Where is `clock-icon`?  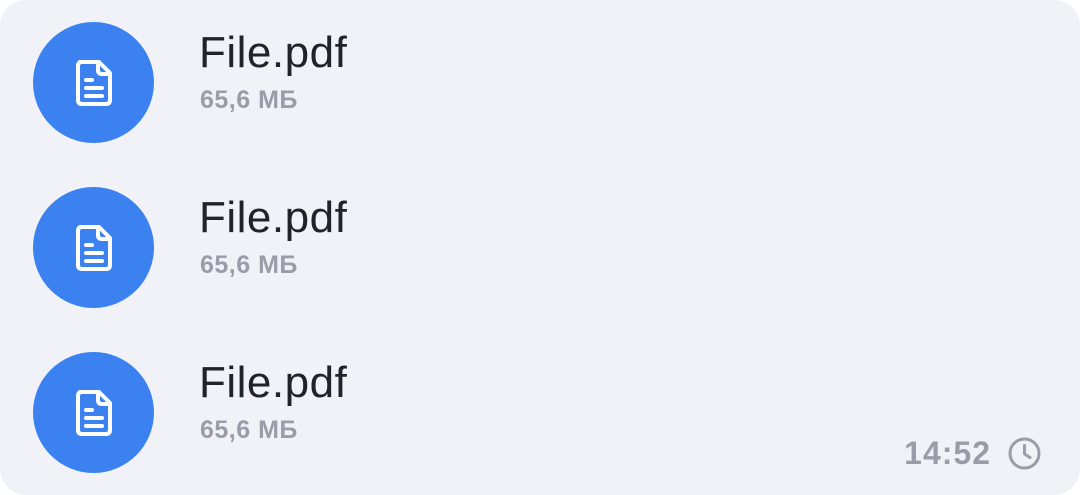
clock-icon is located at coordinates (1024, 453).